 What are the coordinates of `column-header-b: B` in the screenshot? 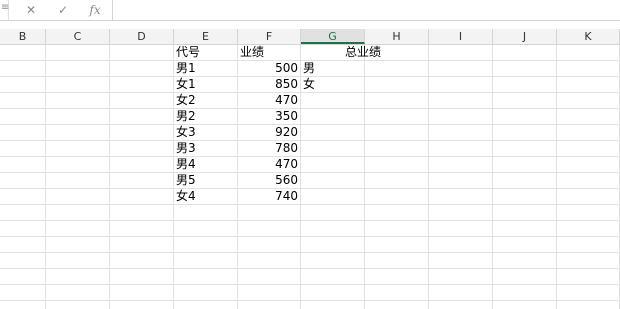 It's located at (23, 36).